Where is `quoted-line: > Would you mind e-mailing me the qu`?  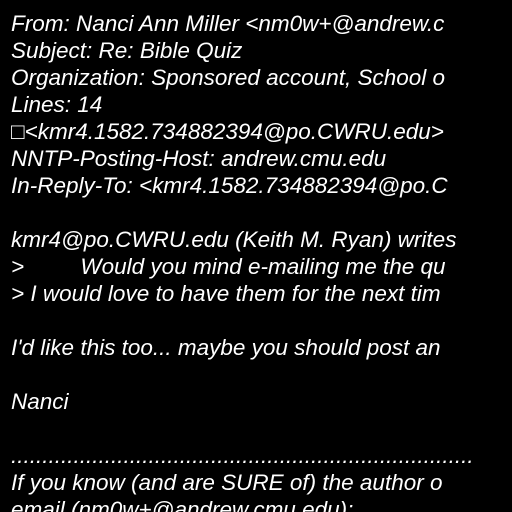
quoted-line: > Would you mind e-mailing me the qu is located at coordinates (228, 266).